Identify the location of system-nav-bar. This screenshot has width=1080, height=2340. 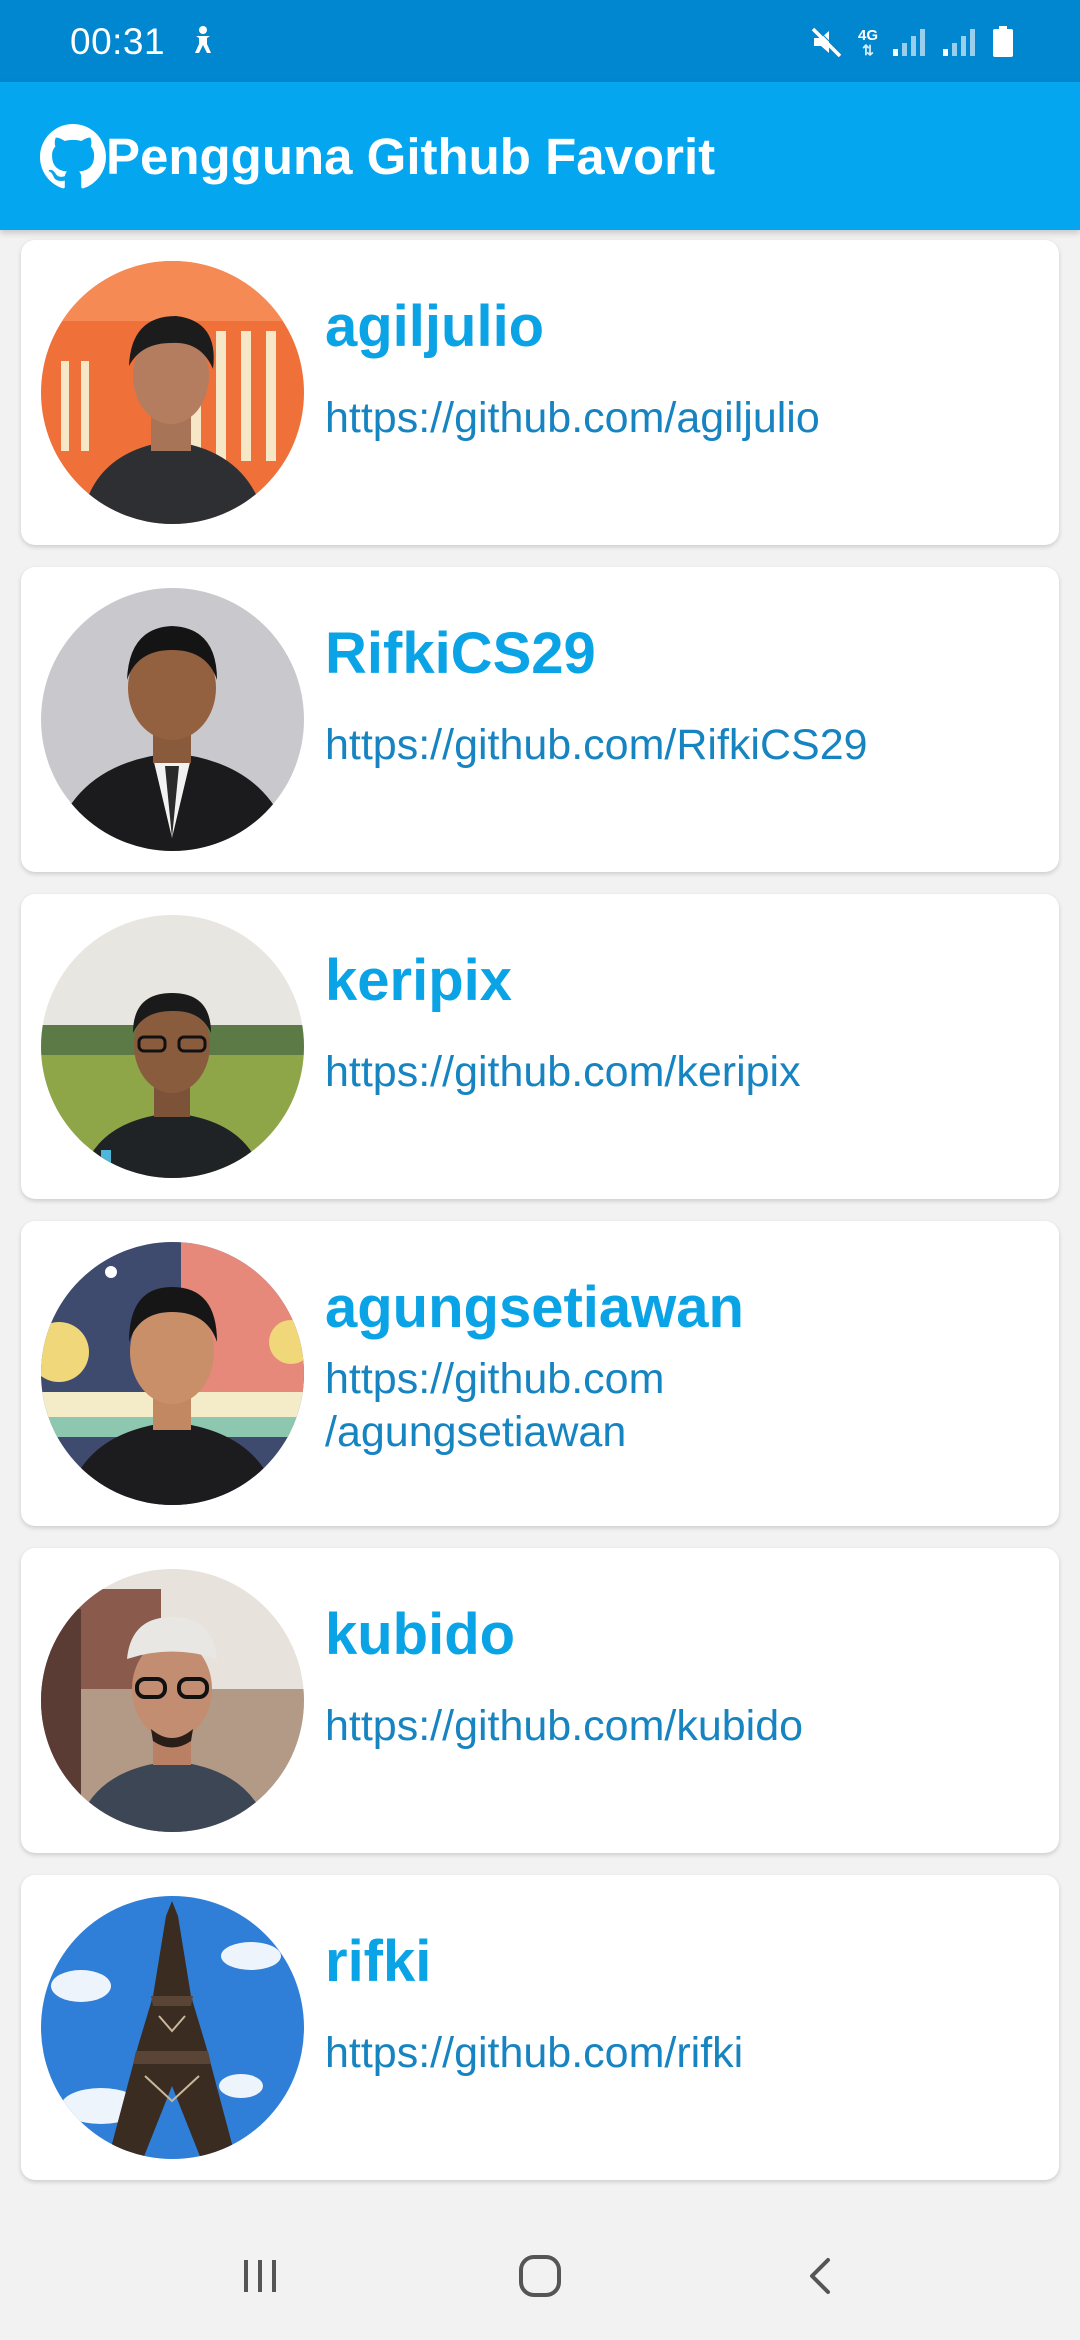
(540, 2276).